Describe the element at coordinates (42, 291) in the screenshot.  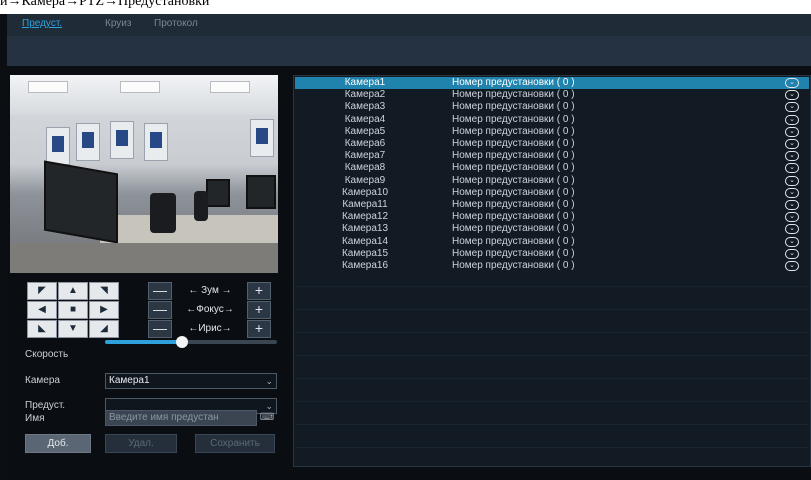
I see `ptz-up-left-button: ◤` at that location.